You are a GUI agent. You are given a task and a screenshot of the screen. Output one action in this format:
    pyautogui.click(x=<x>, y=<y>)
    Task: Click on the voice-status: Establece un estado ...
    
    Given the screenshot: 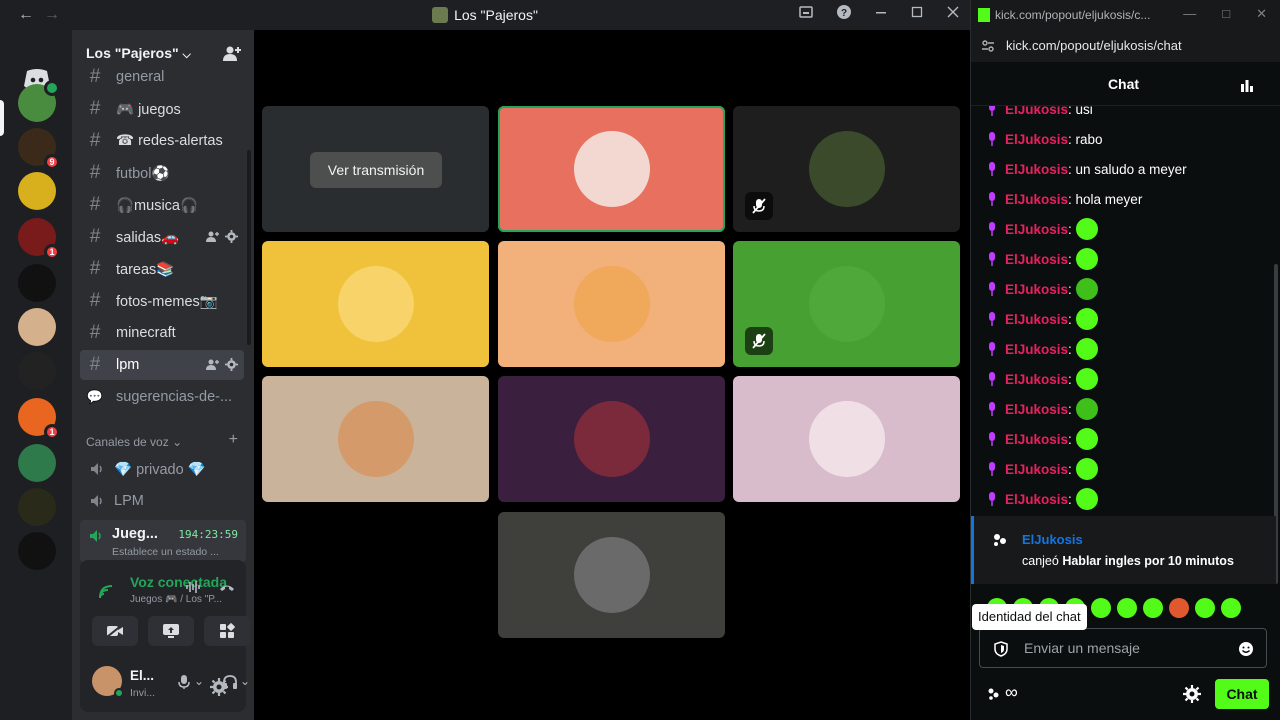 What is the action you would take?
    pyautogui.click(x=165, y=552)
    